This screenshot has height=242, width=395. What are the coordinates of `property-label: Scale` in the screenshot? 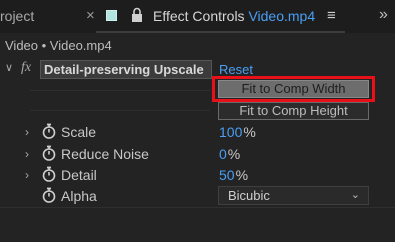 It's located at (79, 132).